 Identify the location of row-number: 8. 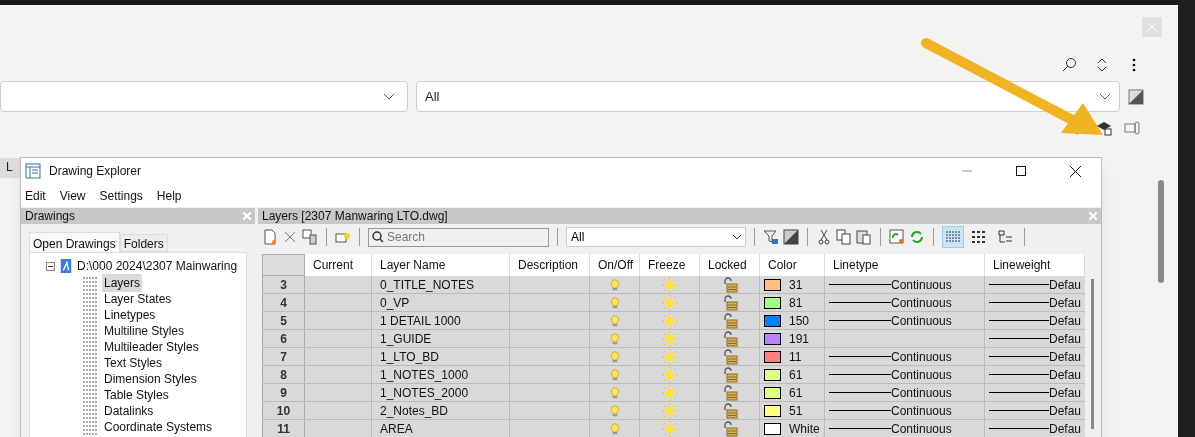
(283, 374).